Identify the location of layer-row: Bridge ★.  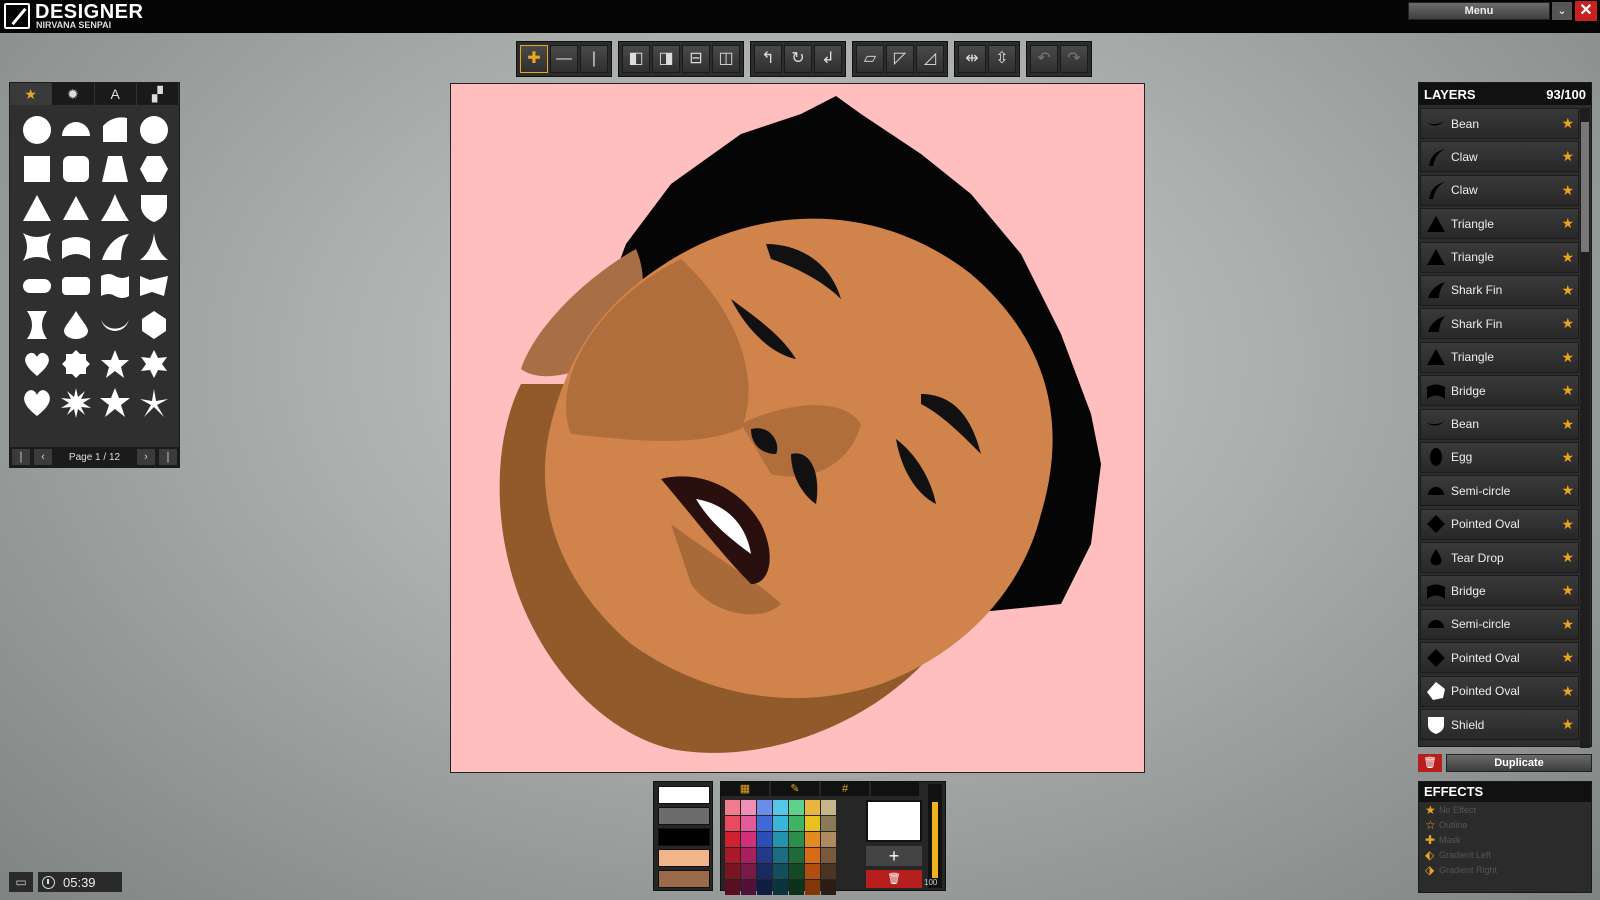
(1499, 391).